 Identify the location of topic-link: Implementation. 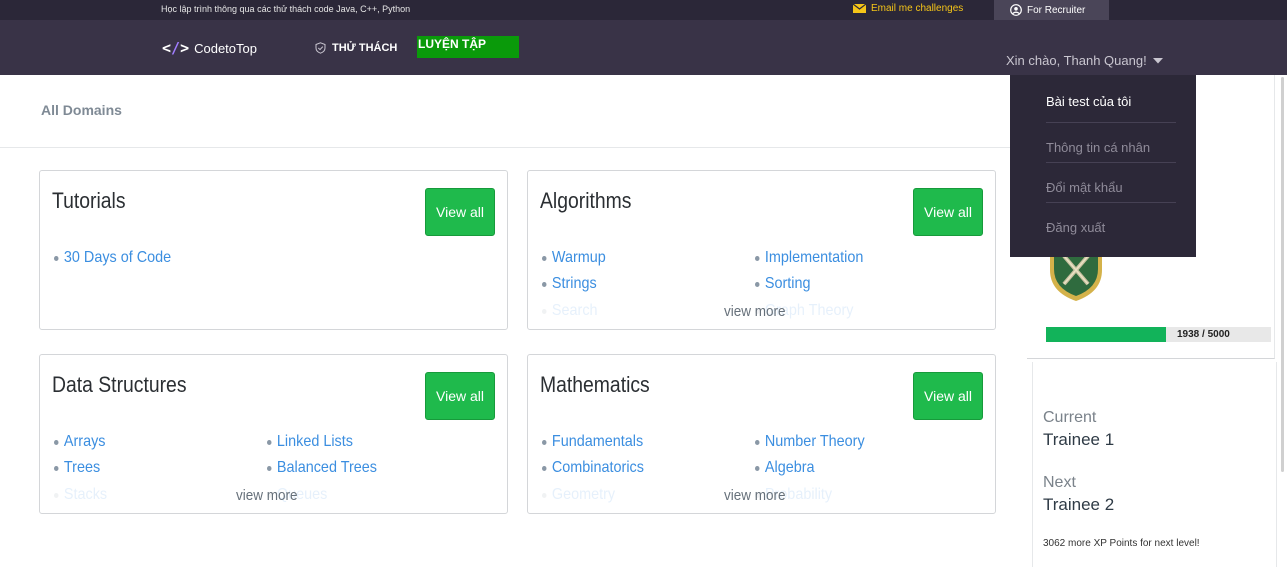
(809, 258).